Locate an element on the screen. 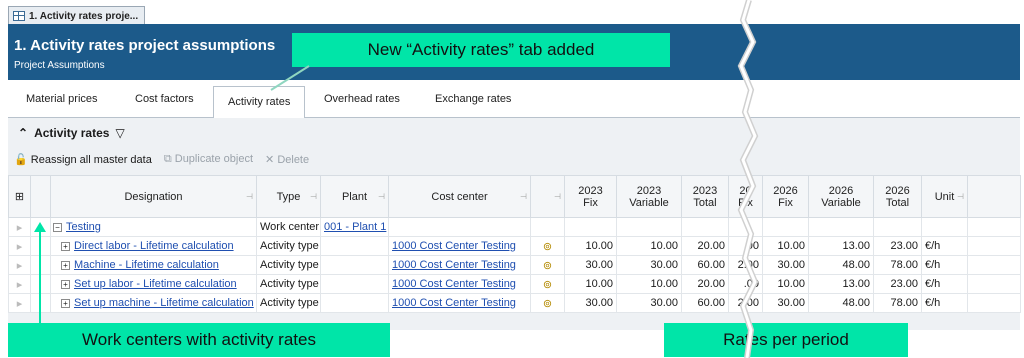 Image resolution: width=1024 pixels, height=358 pixels. designation-link: Direct labor - Lifetime calculation is located at coordinates (154, 246).